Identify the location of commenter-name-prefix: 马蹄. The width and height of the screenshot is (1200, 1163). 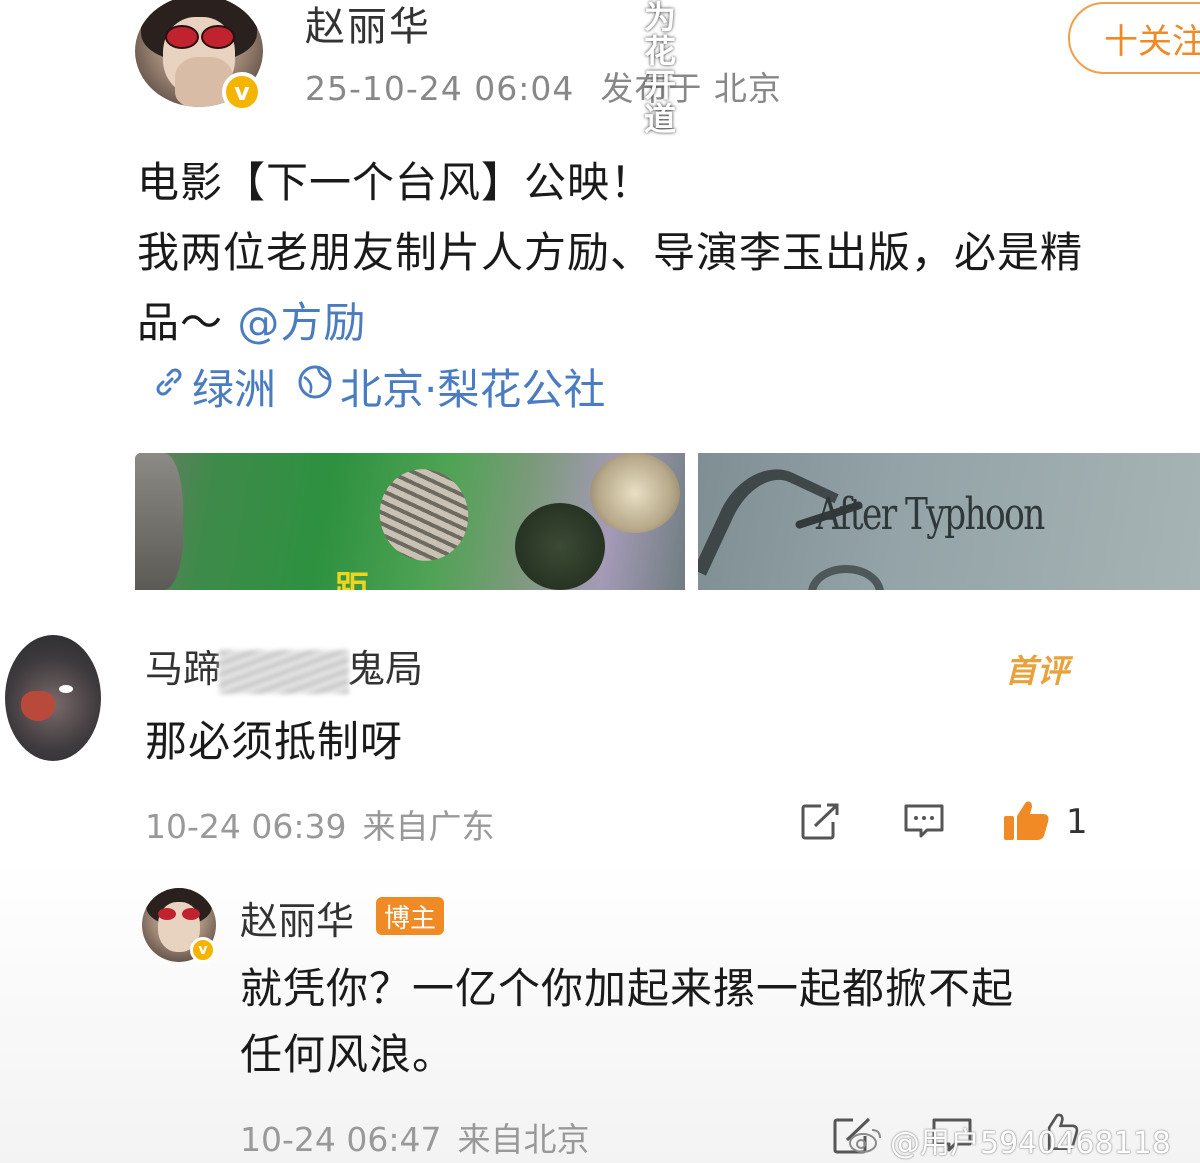
(183, 669).